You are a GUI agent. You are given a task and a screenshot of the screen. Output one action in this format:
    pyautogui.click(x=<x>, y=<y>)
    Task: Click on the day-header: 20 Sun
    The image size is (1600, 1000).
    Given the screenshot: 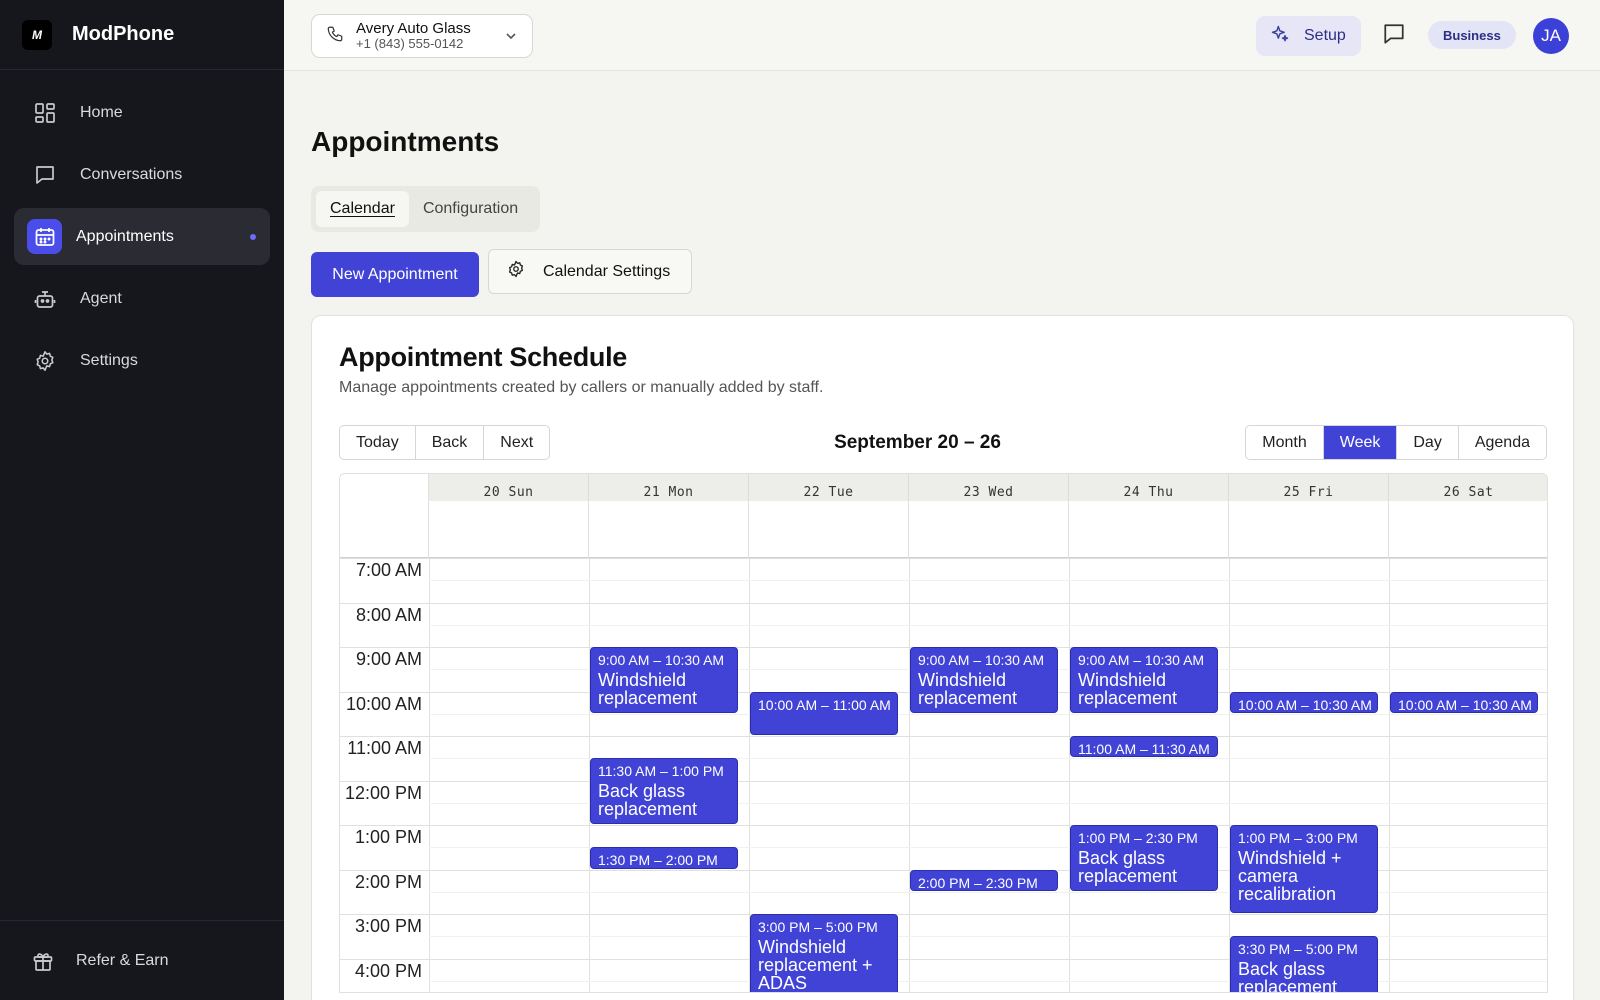 What is the action you would take?
    pyautogui.click(x=509, y=487)
    